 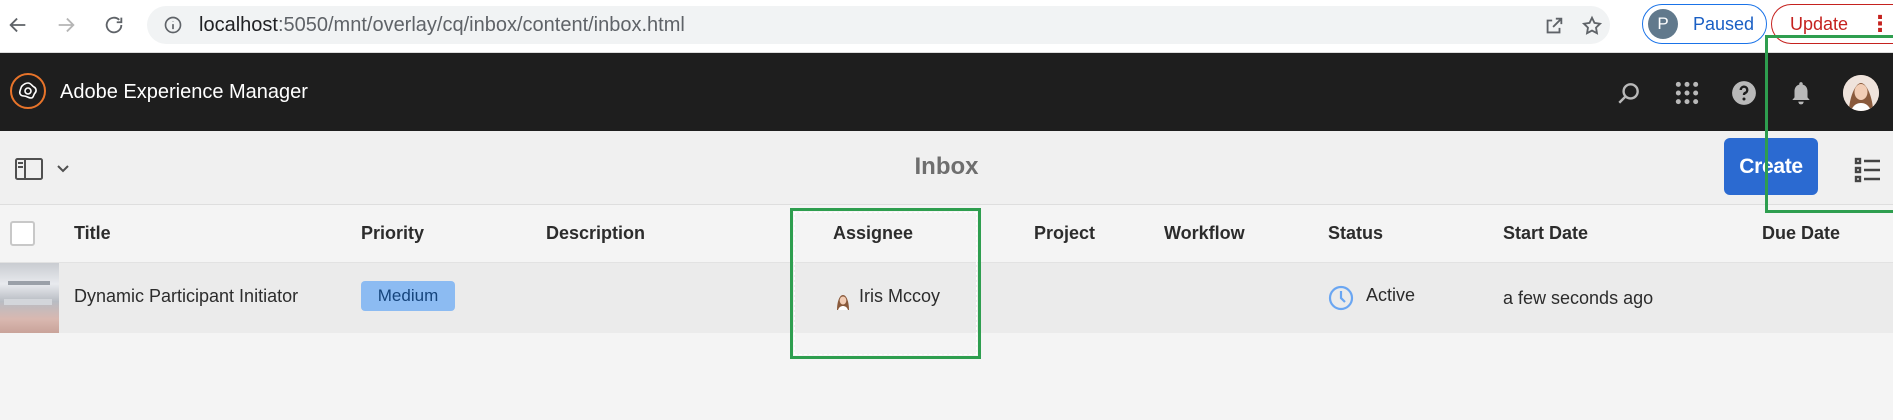 I want to click on column-header-project: Project, so click(x=1064, y=233).